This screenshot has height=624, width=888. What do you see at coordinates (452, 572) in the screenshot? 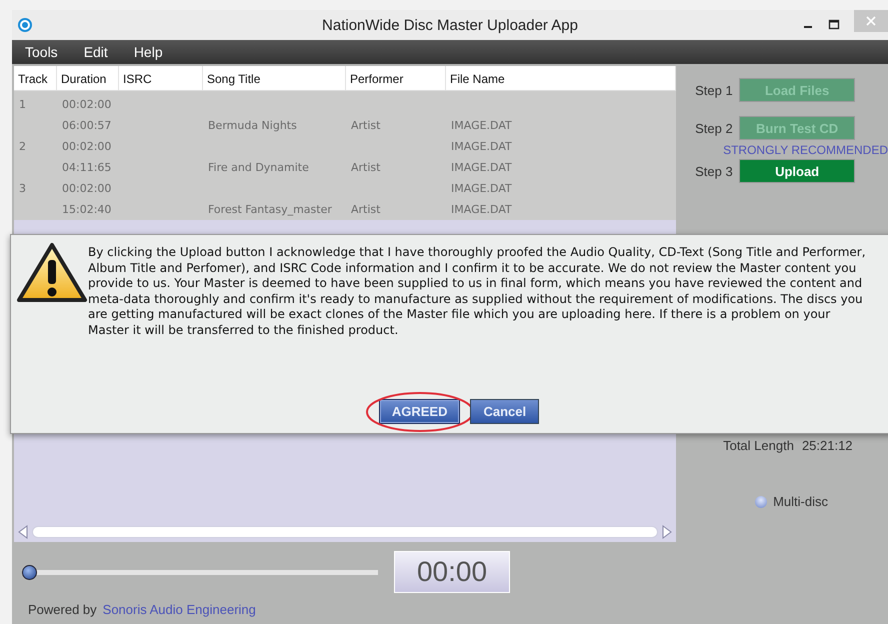
I see `time-display: 00:00` at bounding box center [452, 572].